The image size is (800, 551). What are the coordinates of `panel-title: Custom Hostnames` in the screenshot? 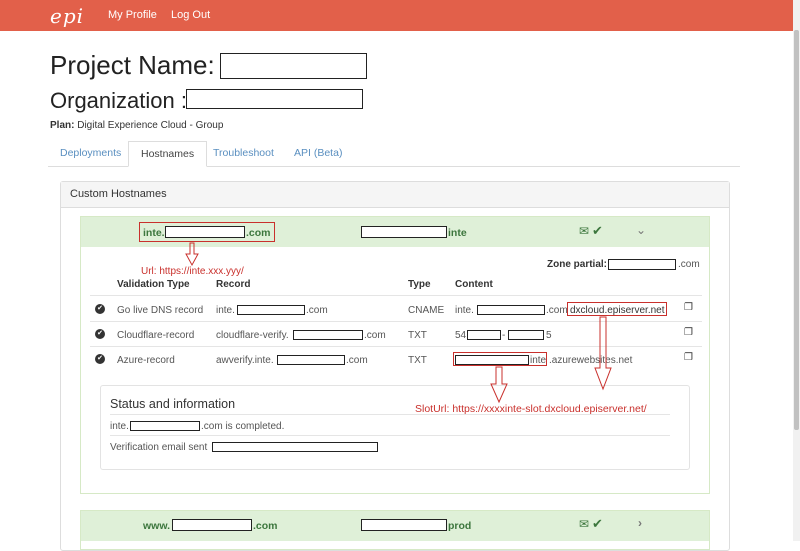 It's located at (118, 194).